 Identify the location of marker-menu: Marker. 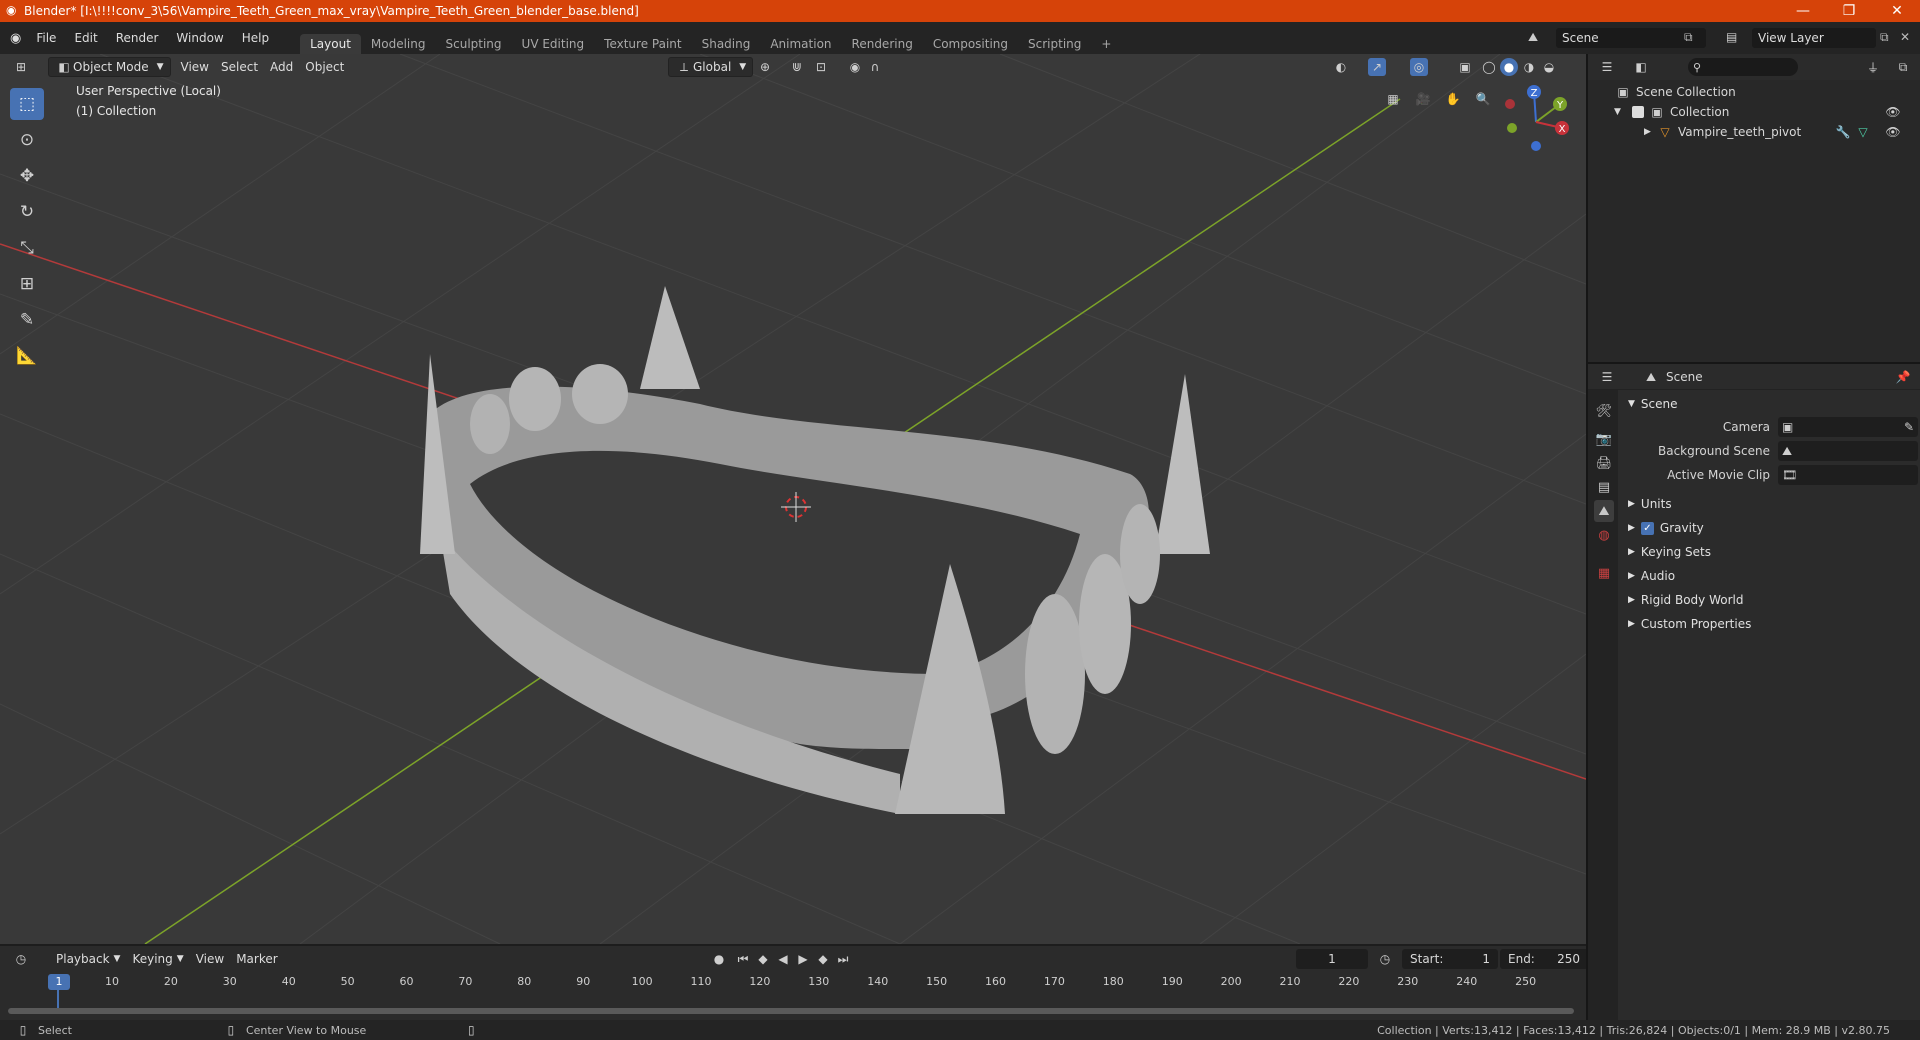
(256, 959).